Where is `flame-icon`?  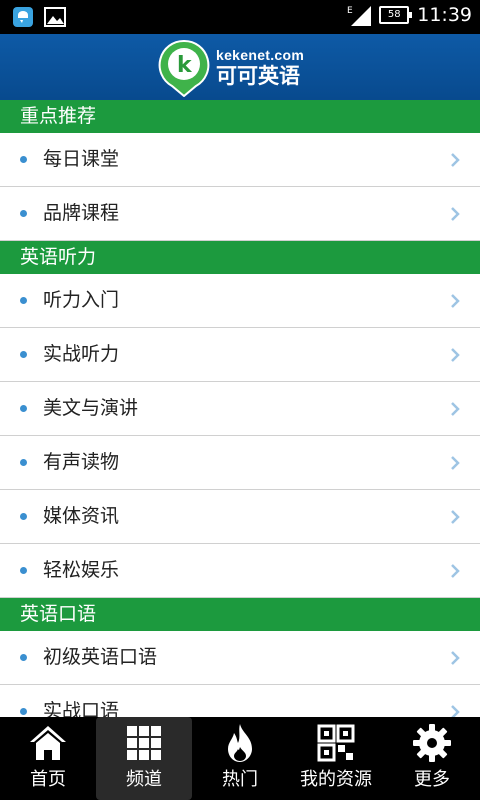 flame-icon is located at coordinates (240, 743).